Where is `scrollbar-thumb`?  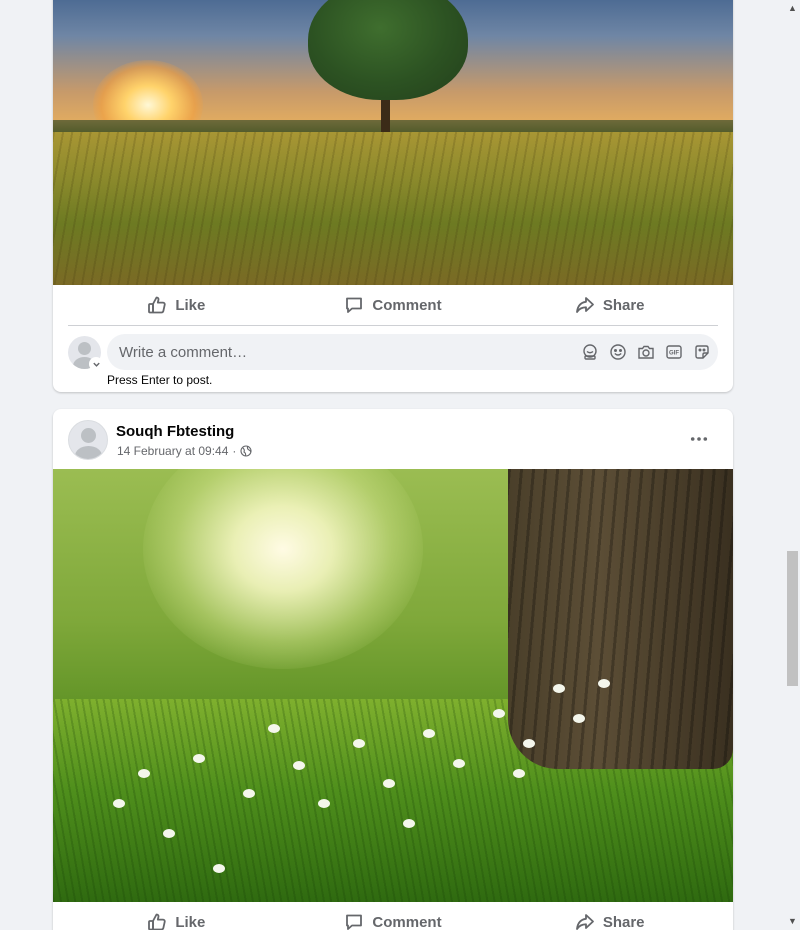 scrollbar-thumb is located at coordinates (792, 618).